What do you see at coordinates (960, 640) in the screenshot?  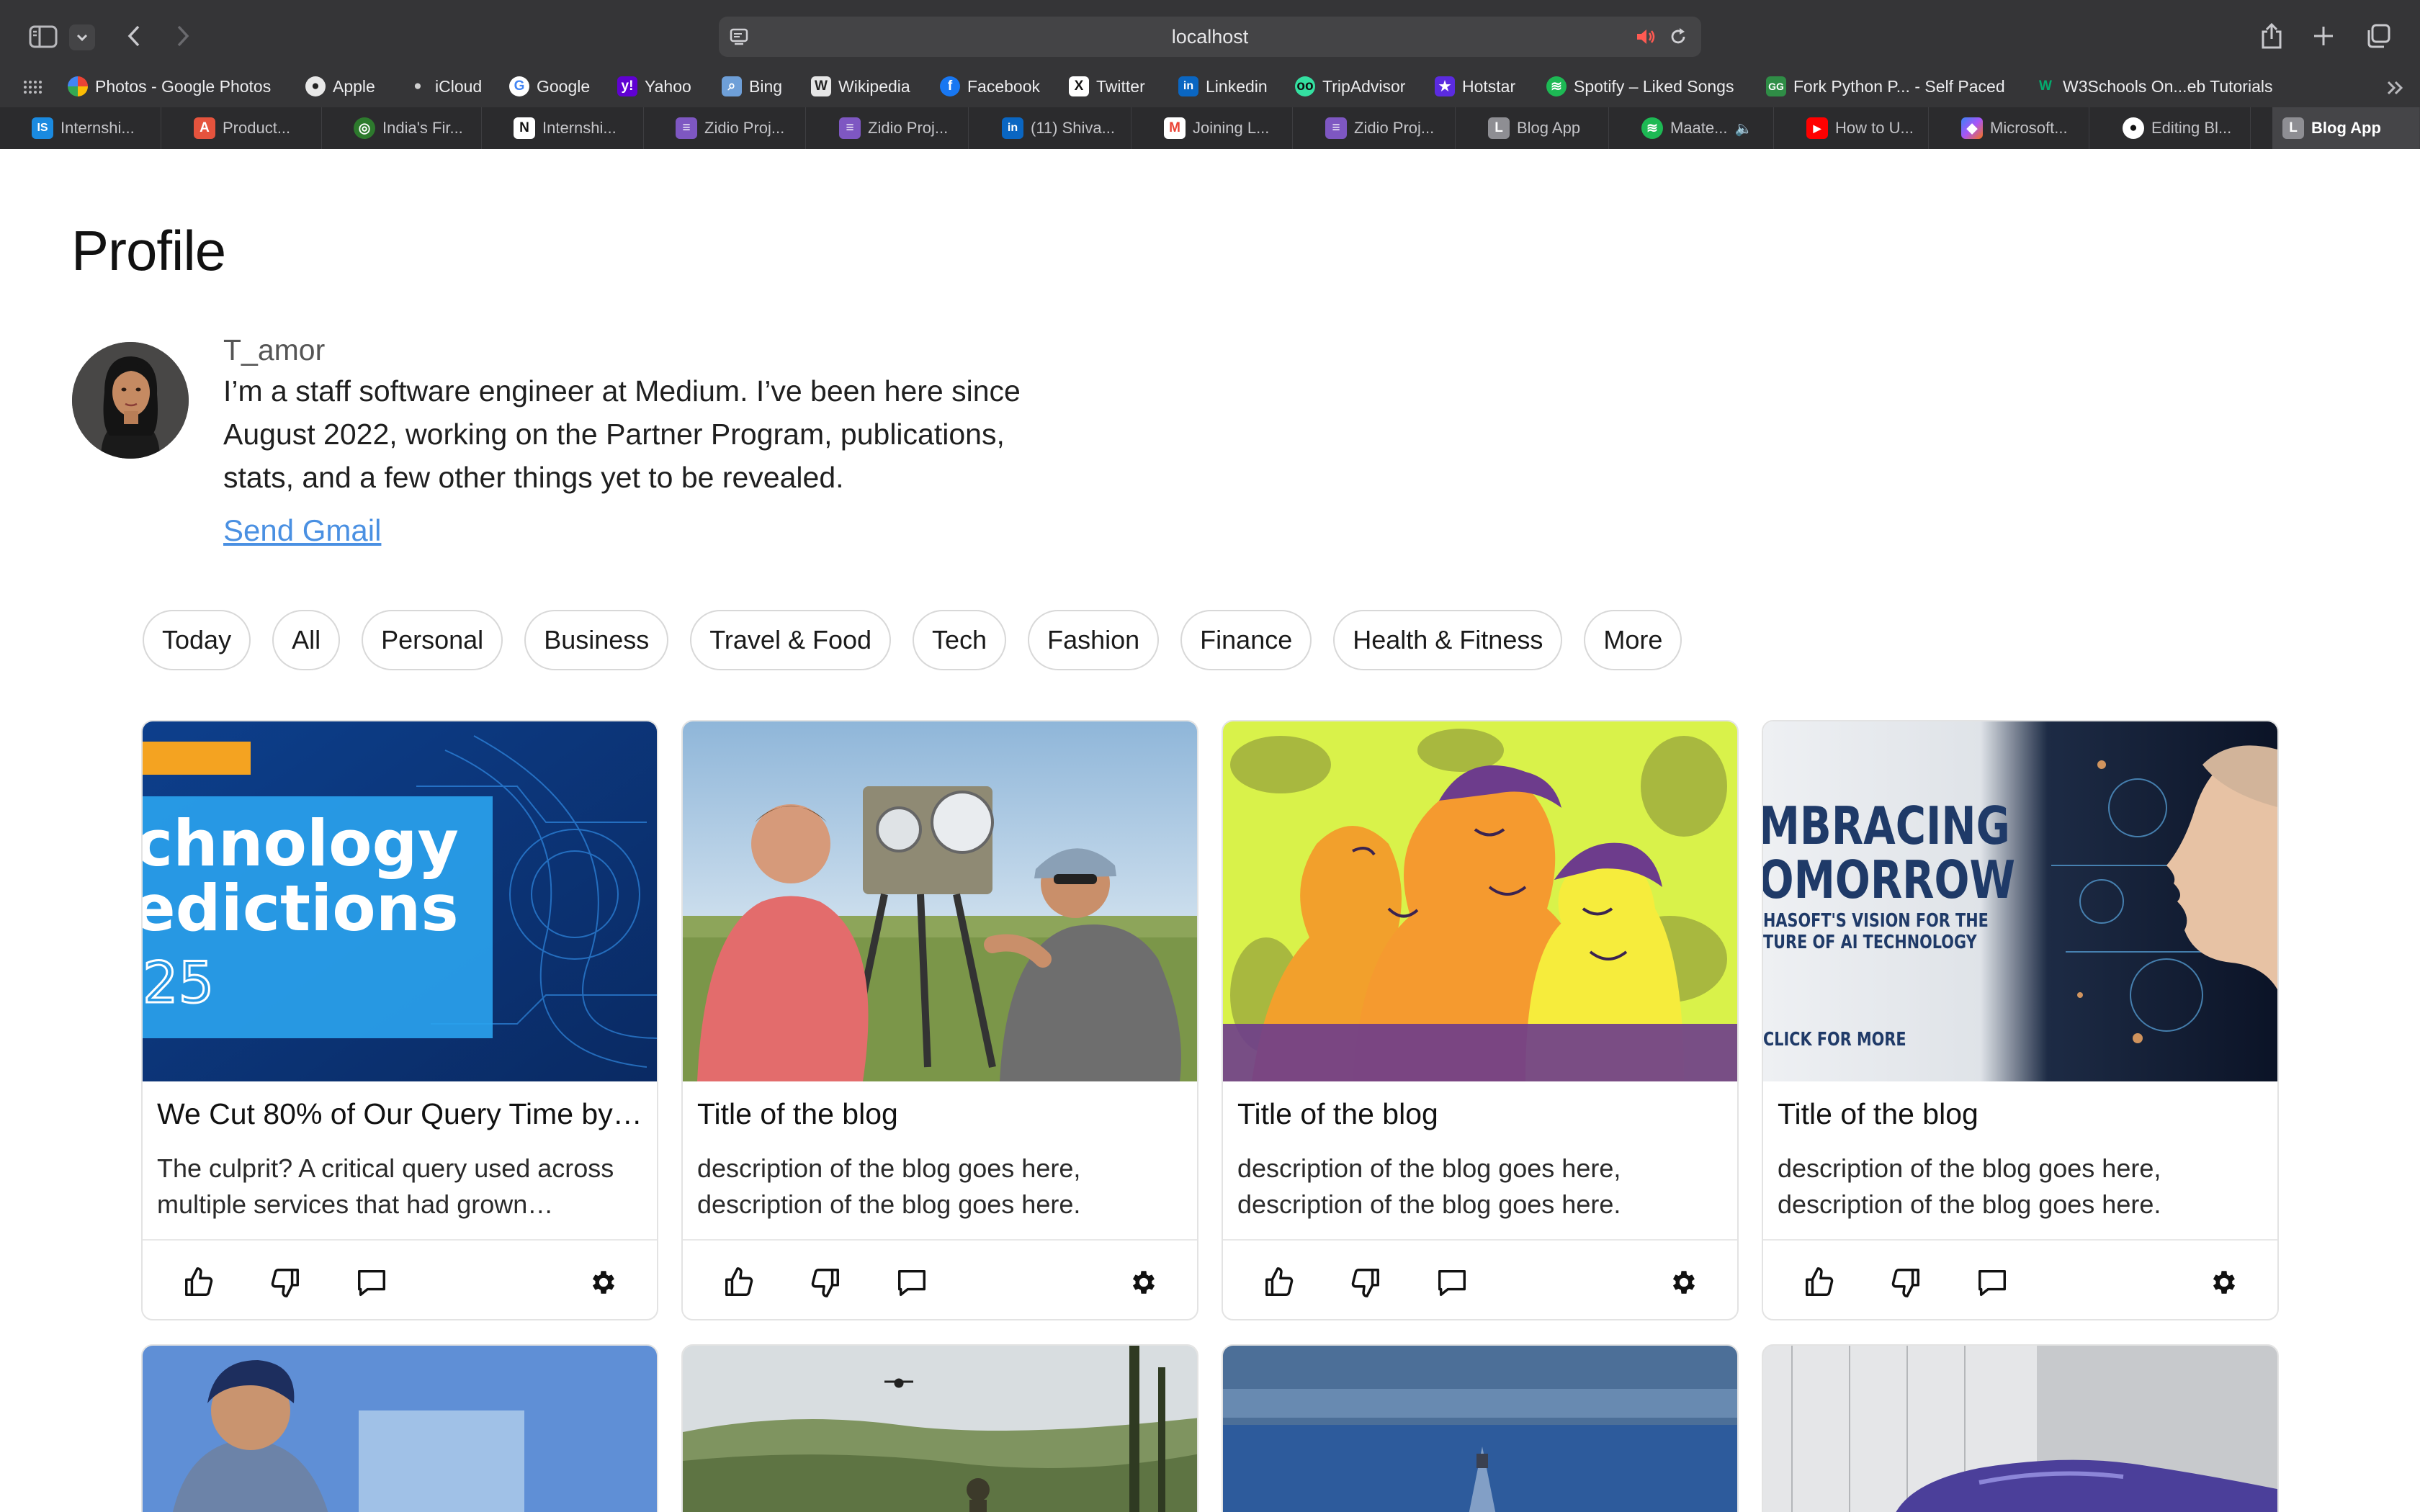 I see `category-tech: Tech` at bounding box center [960, 640].